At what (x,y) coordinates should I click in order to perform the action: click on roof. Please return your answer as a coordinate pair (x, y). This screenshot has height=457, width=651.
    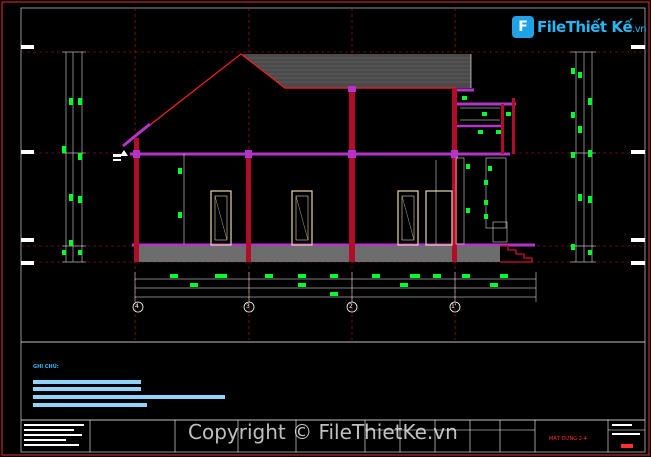
    Looking at the image, I should click on (297, 100).